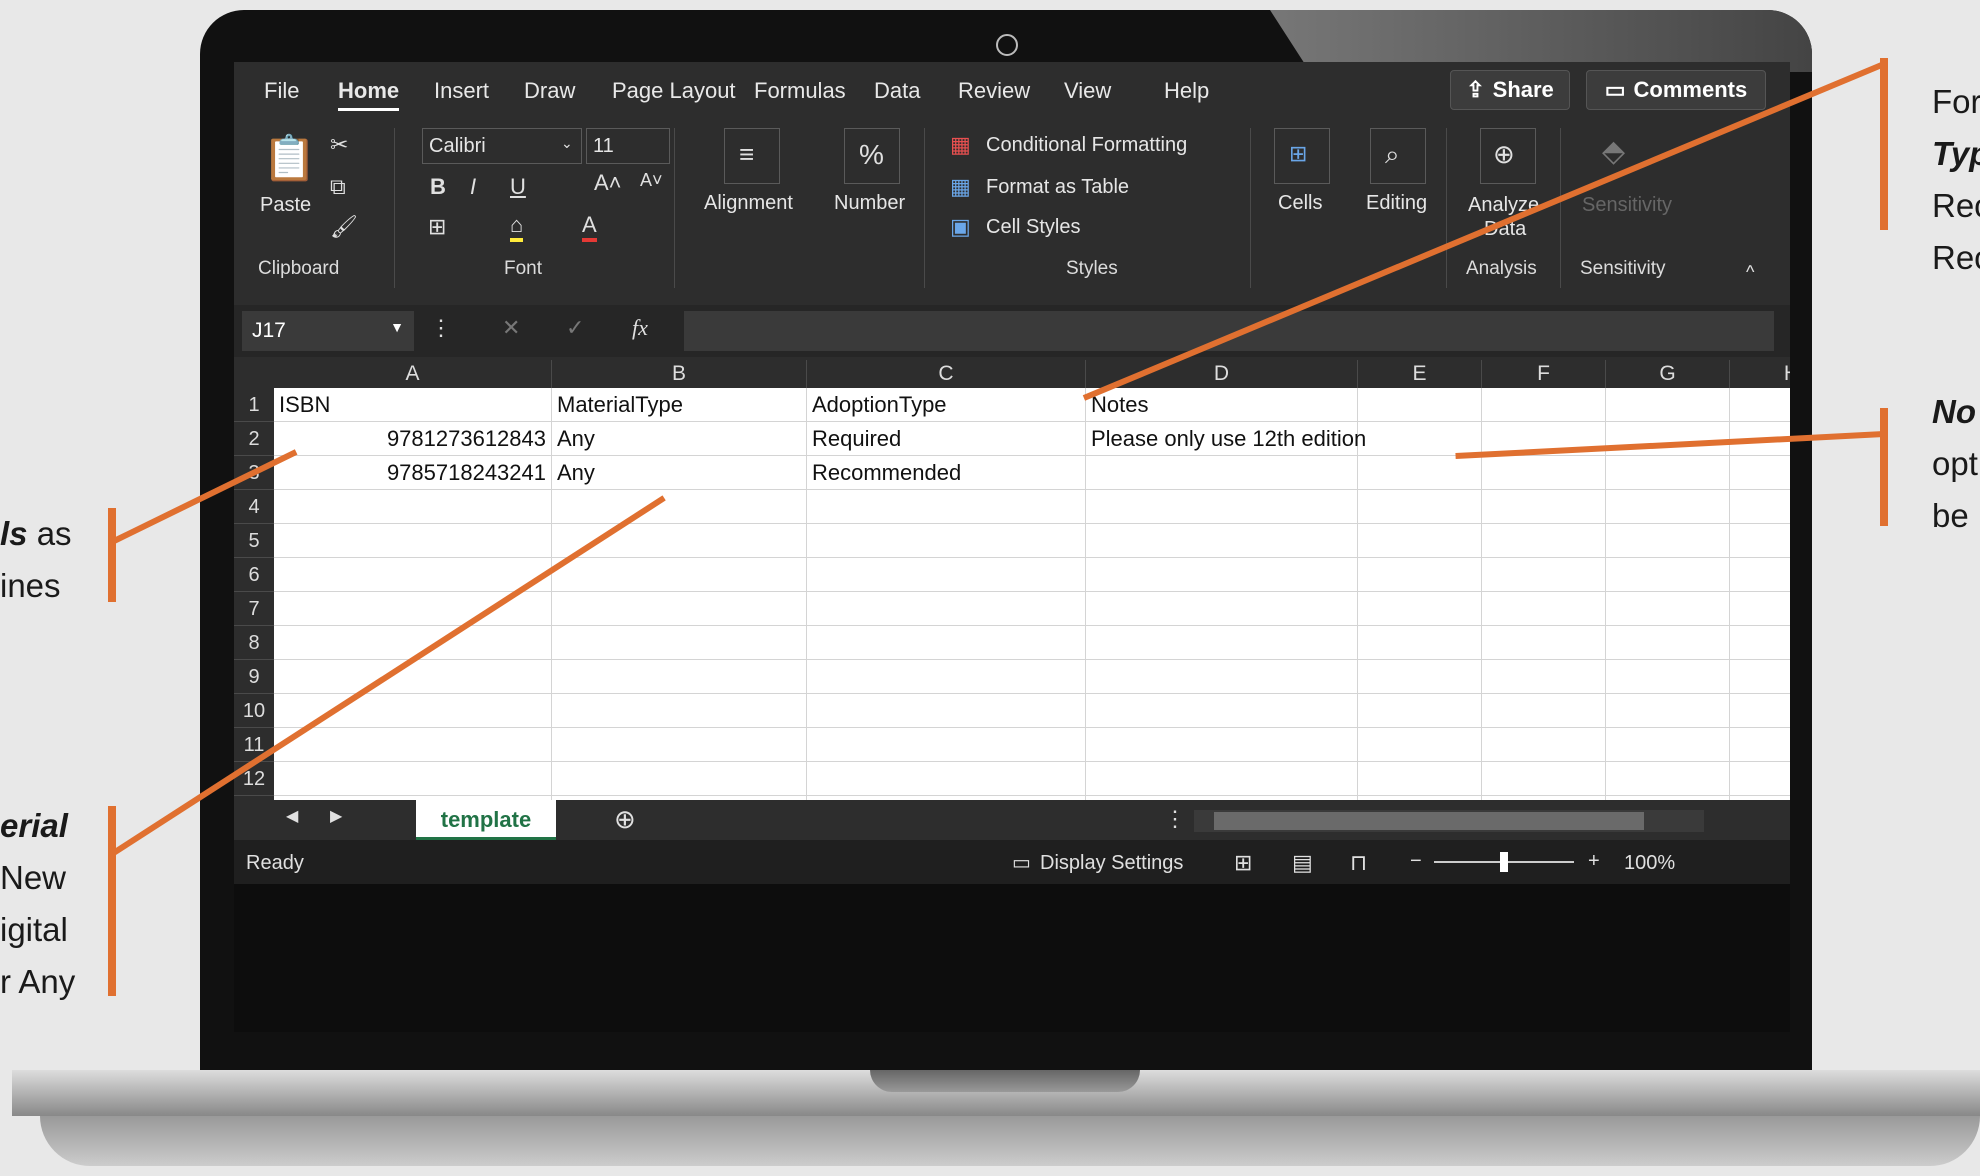  I want to click on cell-e5, so click(1420, 541).